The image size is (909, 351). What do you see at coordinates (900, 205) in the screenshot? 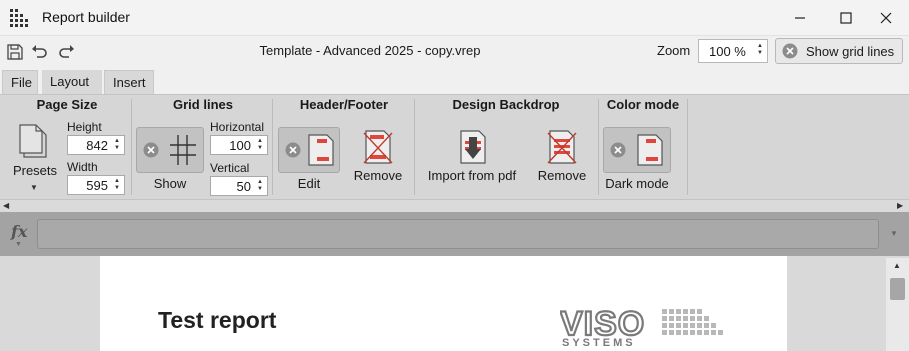
I see `scroll-right-icon: ▶` at bounding box center [900, 205].